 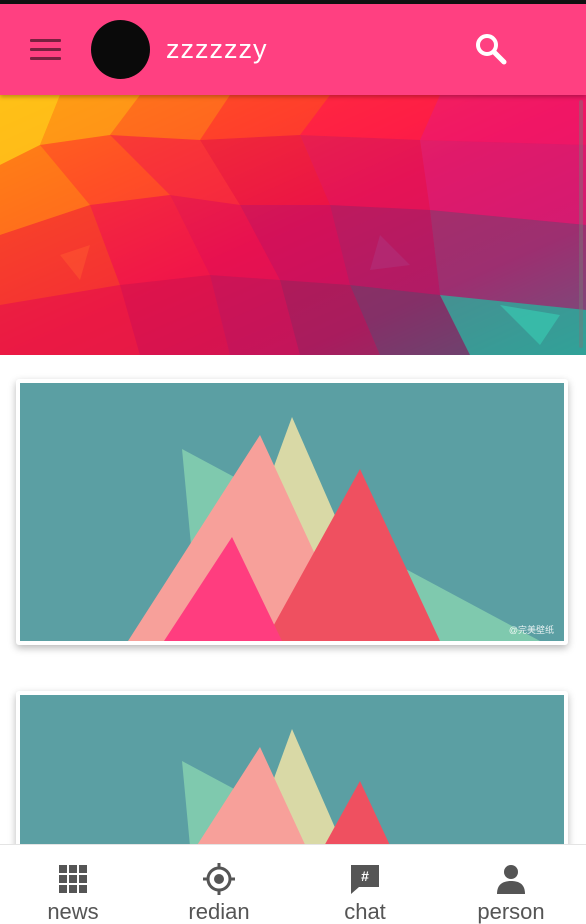 What do you see at coordinates (531, 630) in the screenshot?
I see `image-watermark: @完美壁纸` at bounding box center [531, 630].